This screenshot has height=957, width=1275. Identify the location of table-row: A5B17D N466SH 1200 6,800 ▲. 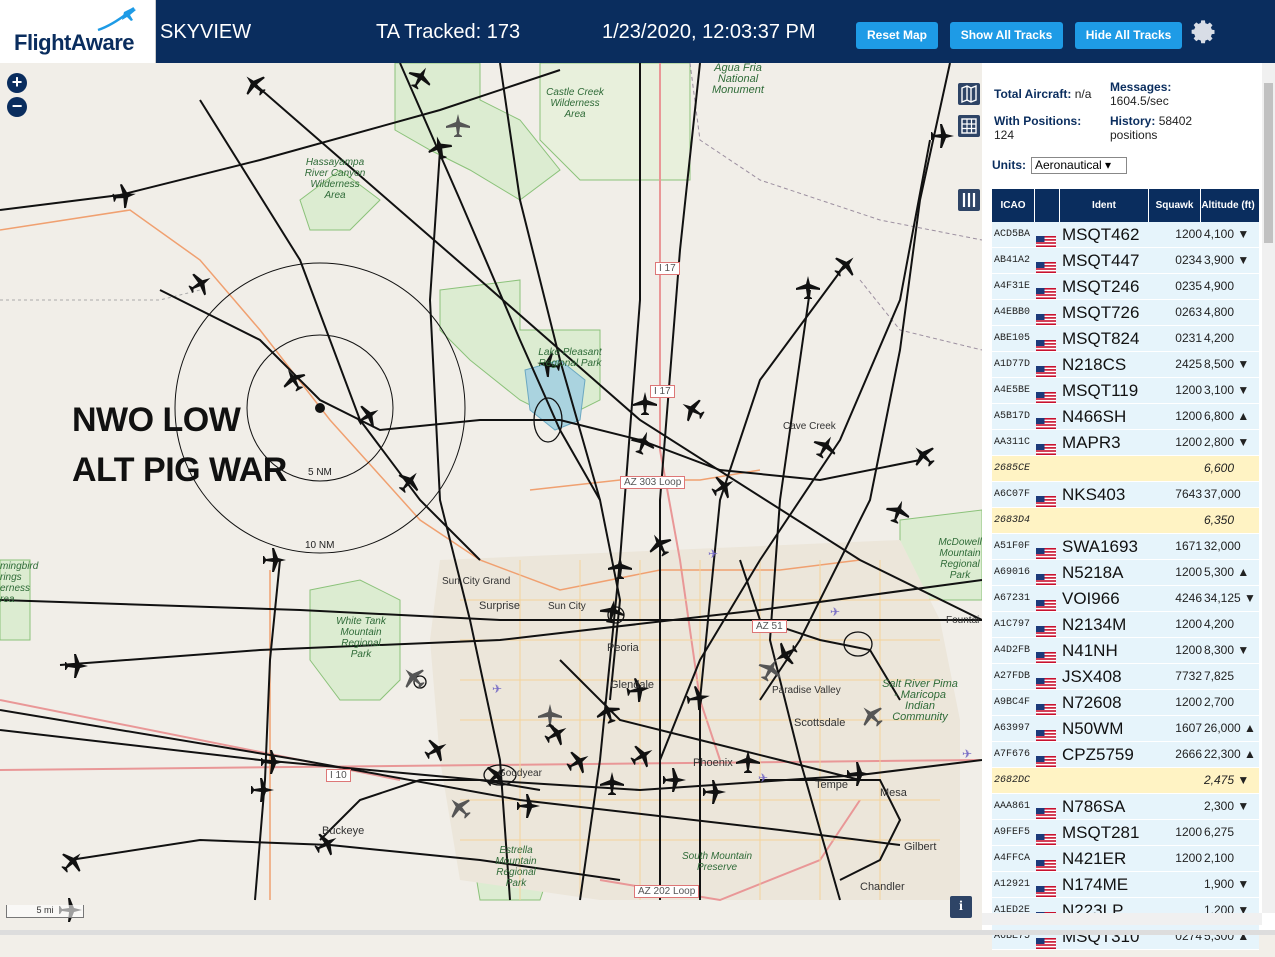
(1125, 417).